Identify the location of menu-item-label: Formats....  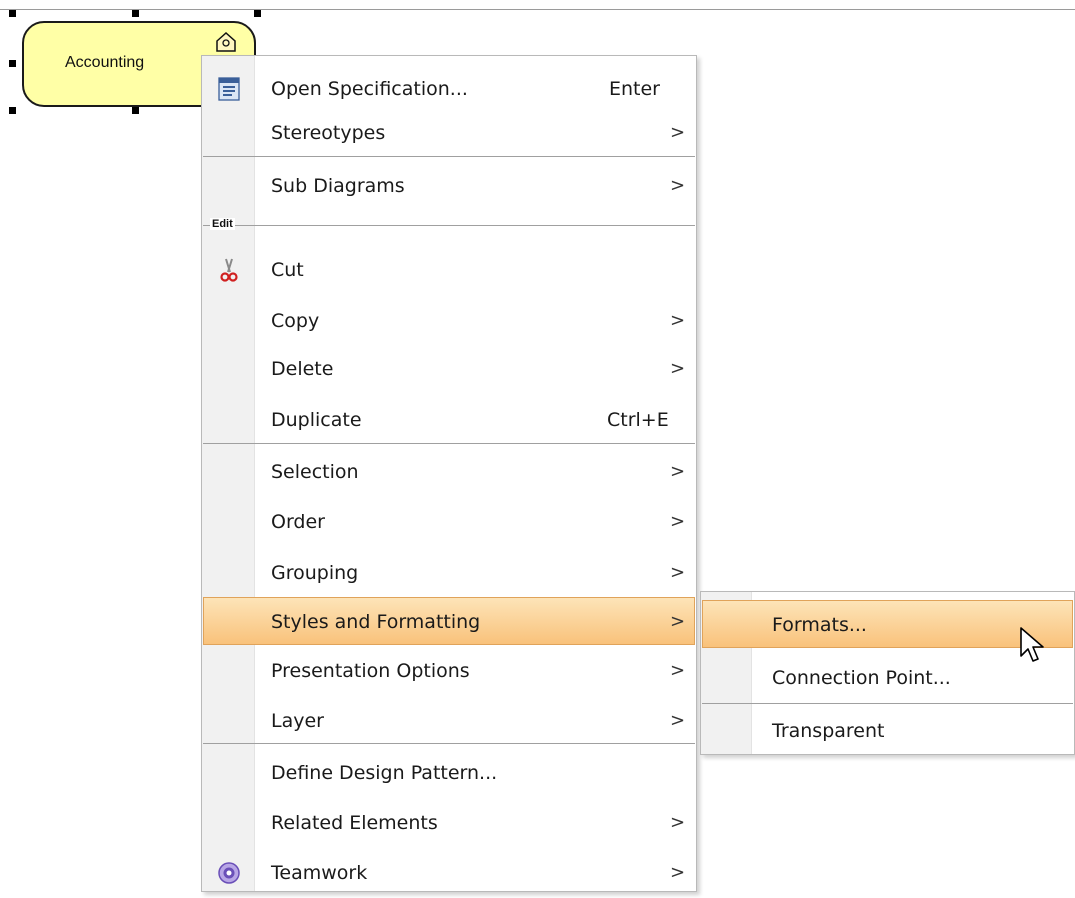
(819, 625).